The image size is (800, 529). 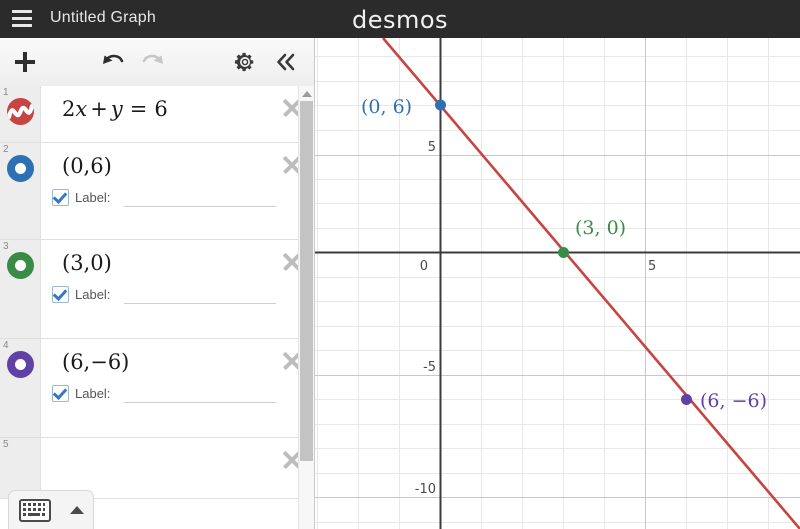 I want to click on curve-glyph, so click(x=20, y=111).